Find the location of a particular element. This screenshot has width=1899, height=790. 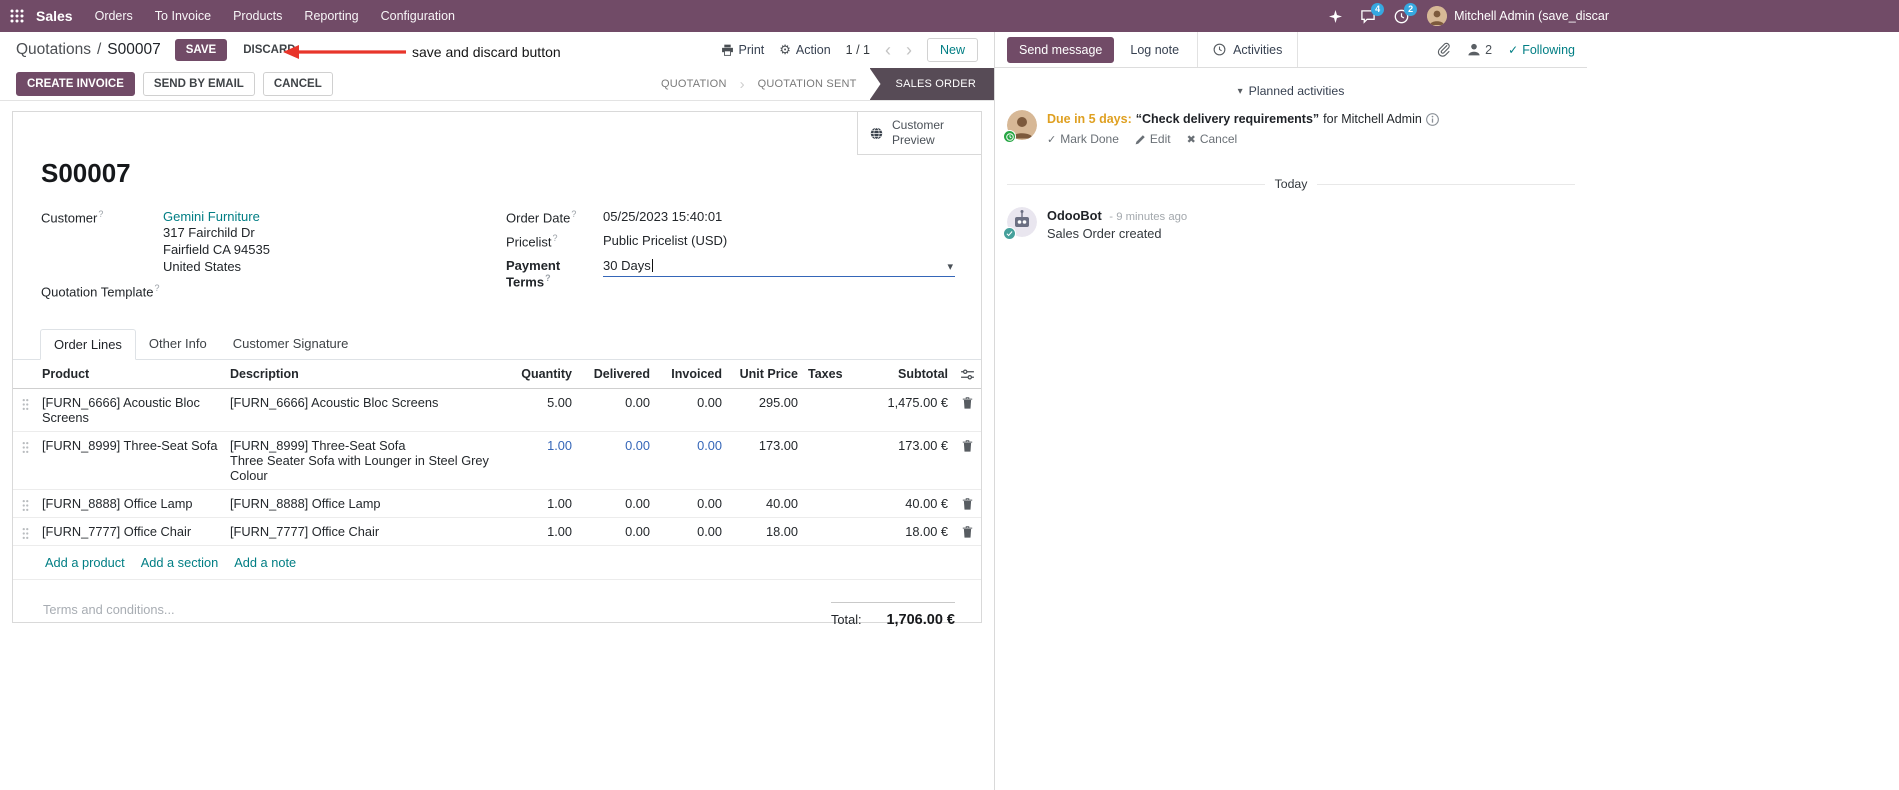

caret-down-icon: ▾ is located at coordinates (950, 266).